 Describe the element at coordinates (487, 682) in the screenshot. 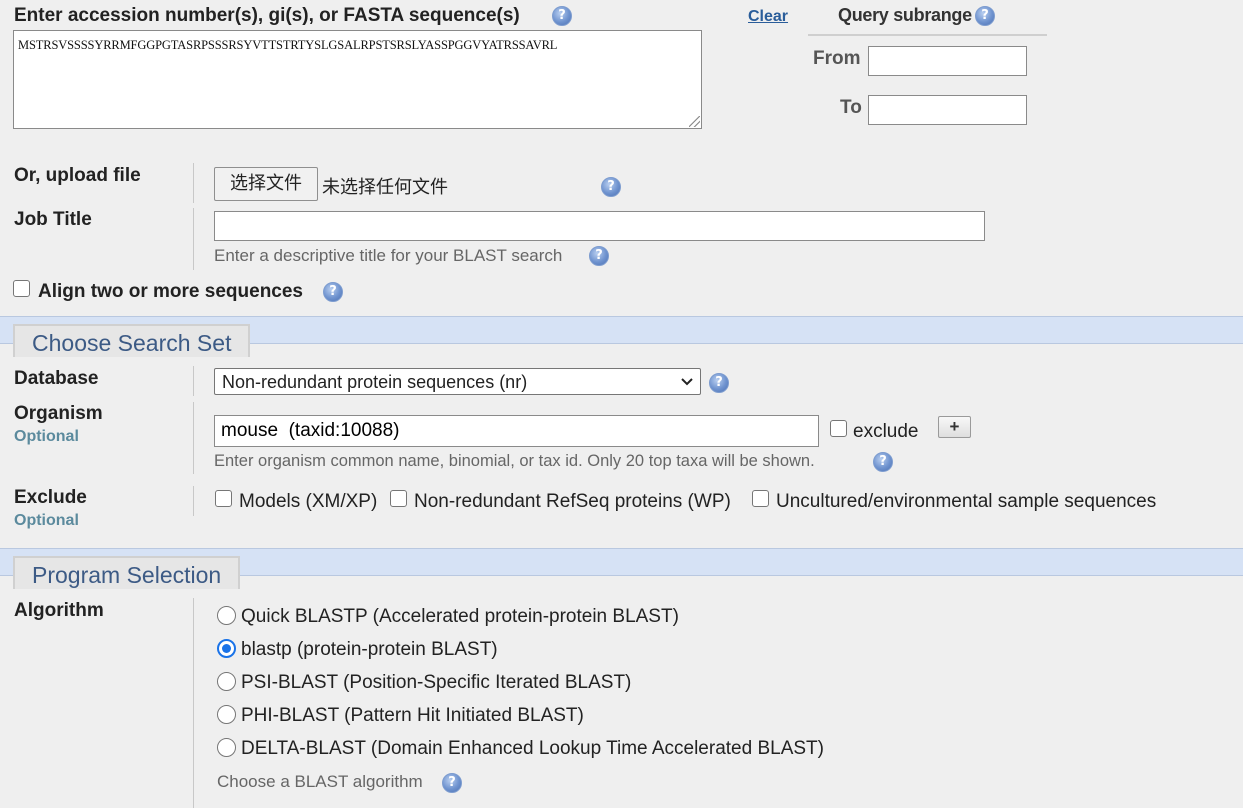

I see `algorithm-desc: (Position-Specific Iterated BLAST)` at that location.